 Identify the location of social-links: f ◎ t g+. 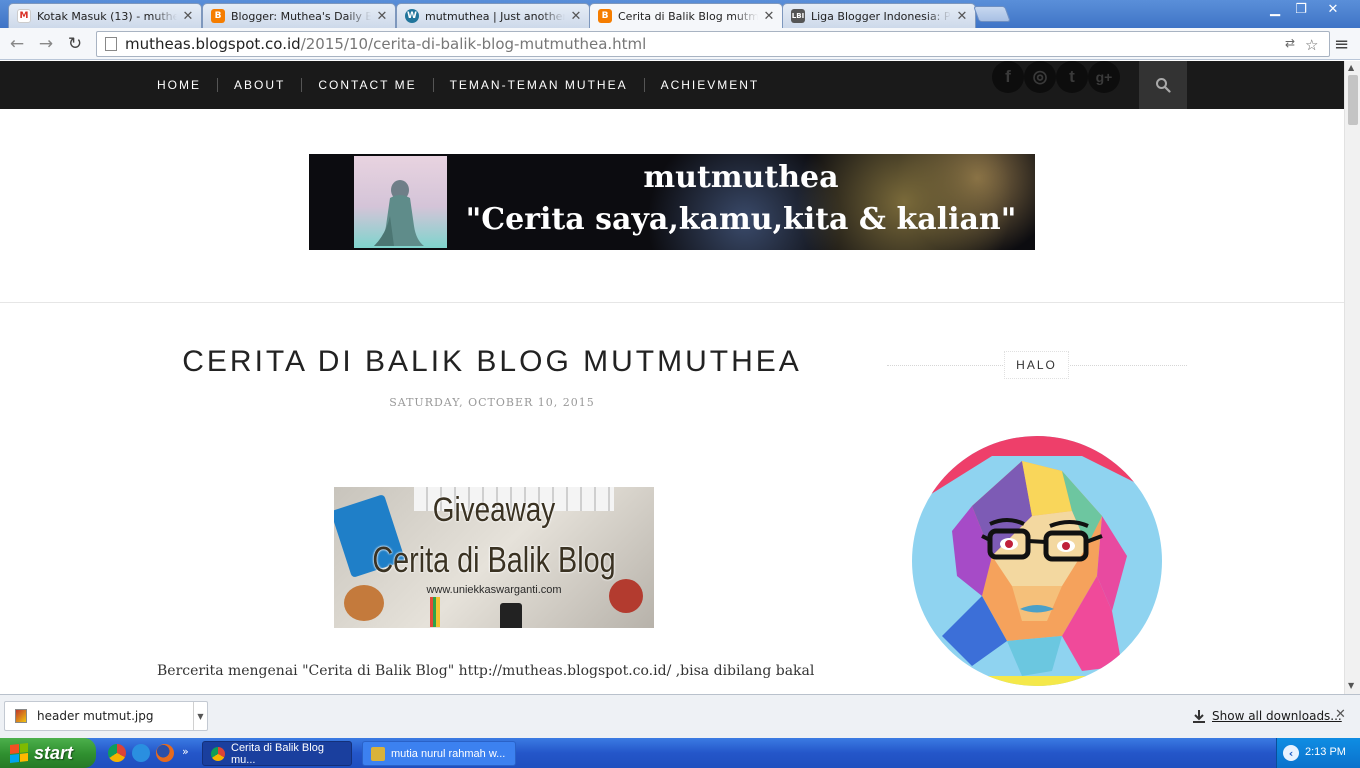
(1056, 77).